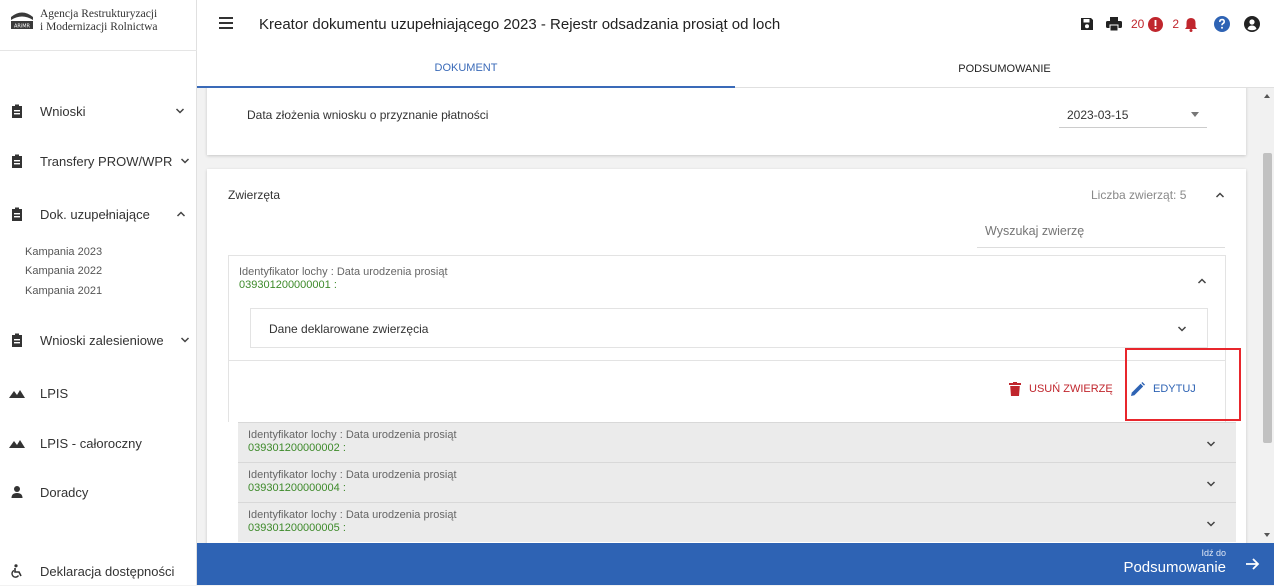  I want to click on sidebar-item-lpis-caloroczny: LPIS - całoroczny, so click(98, 443).